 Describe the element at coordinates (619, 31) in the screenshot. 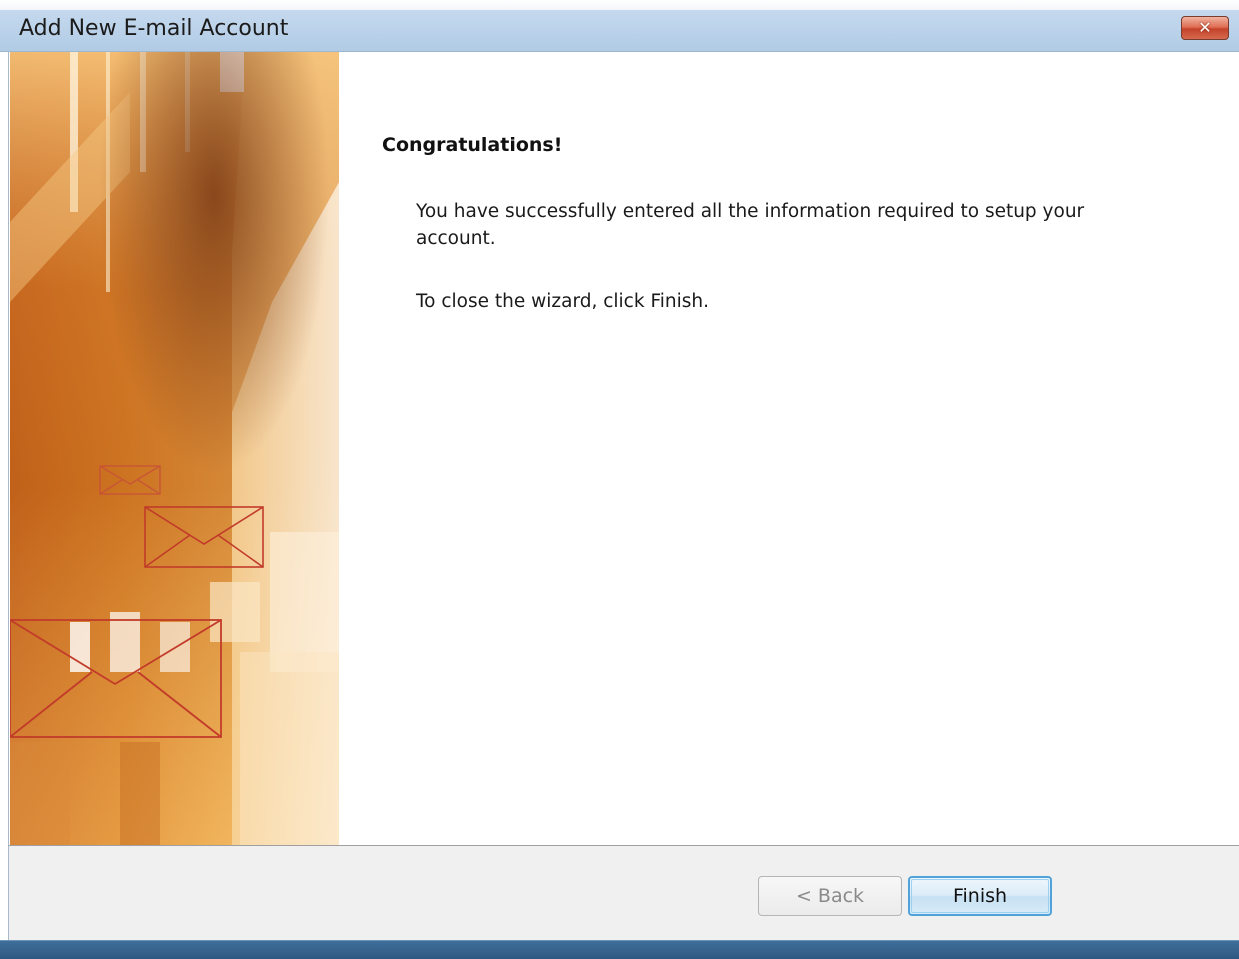

I see `title-bar: Add New E-mail Account ✕` at that location.